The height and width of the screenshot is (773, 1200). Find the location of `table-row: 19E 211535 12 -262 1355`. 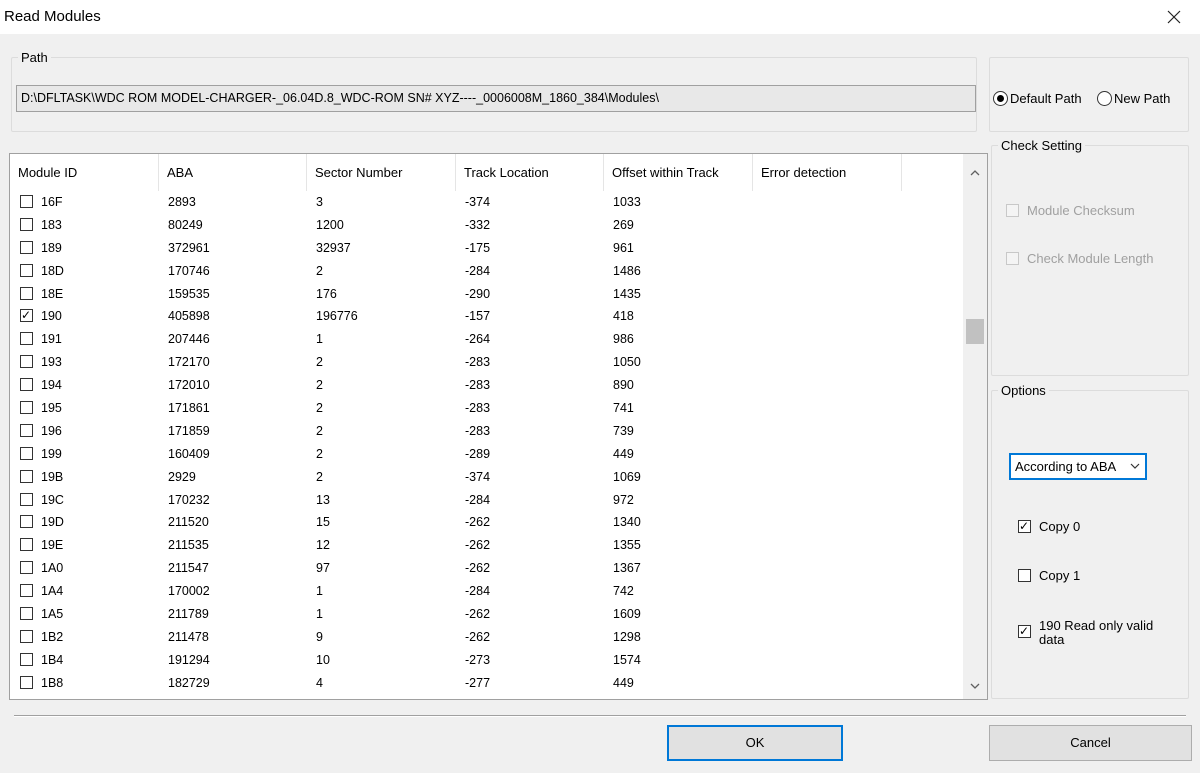

table-row: 19E 211535 12 -262 1355 is located at coordinates (486, 545).